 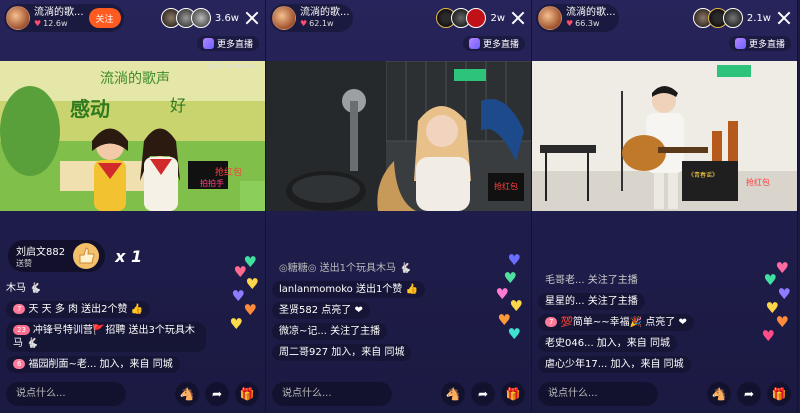 I want to click on viewer-count: 2w, so click(x=497, y=18).